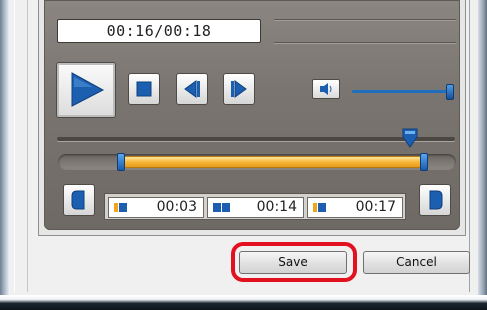 The image size is (487, 310). What do you see at coordinates (276, 207) in the screenshot?
I see `marker-time: 00:14` at bounding box center [276, 207].